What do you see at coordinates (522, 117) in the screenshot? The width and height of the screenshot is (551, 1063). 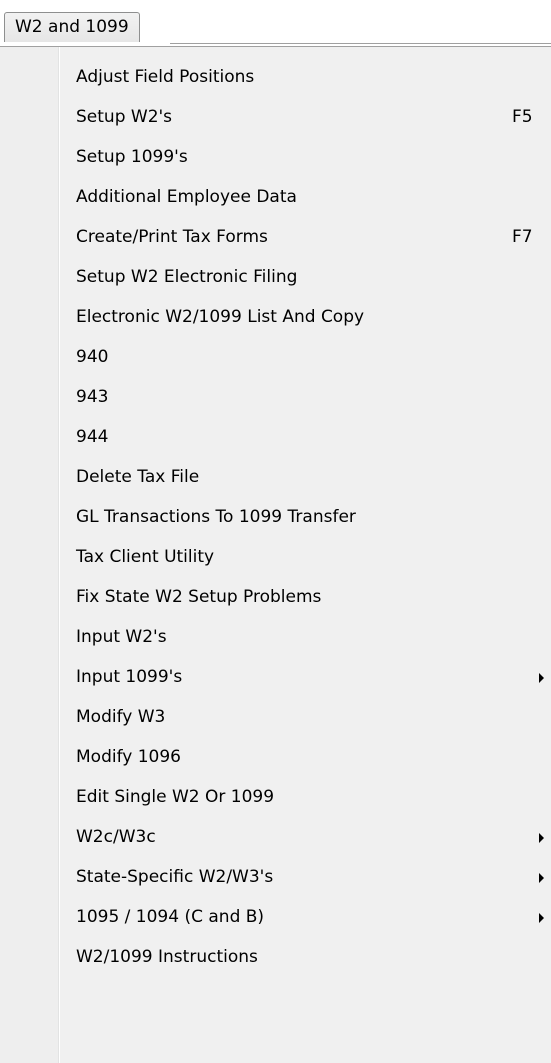 I see `menu-item-shortcut: F5` at bounding box center [522, 117].